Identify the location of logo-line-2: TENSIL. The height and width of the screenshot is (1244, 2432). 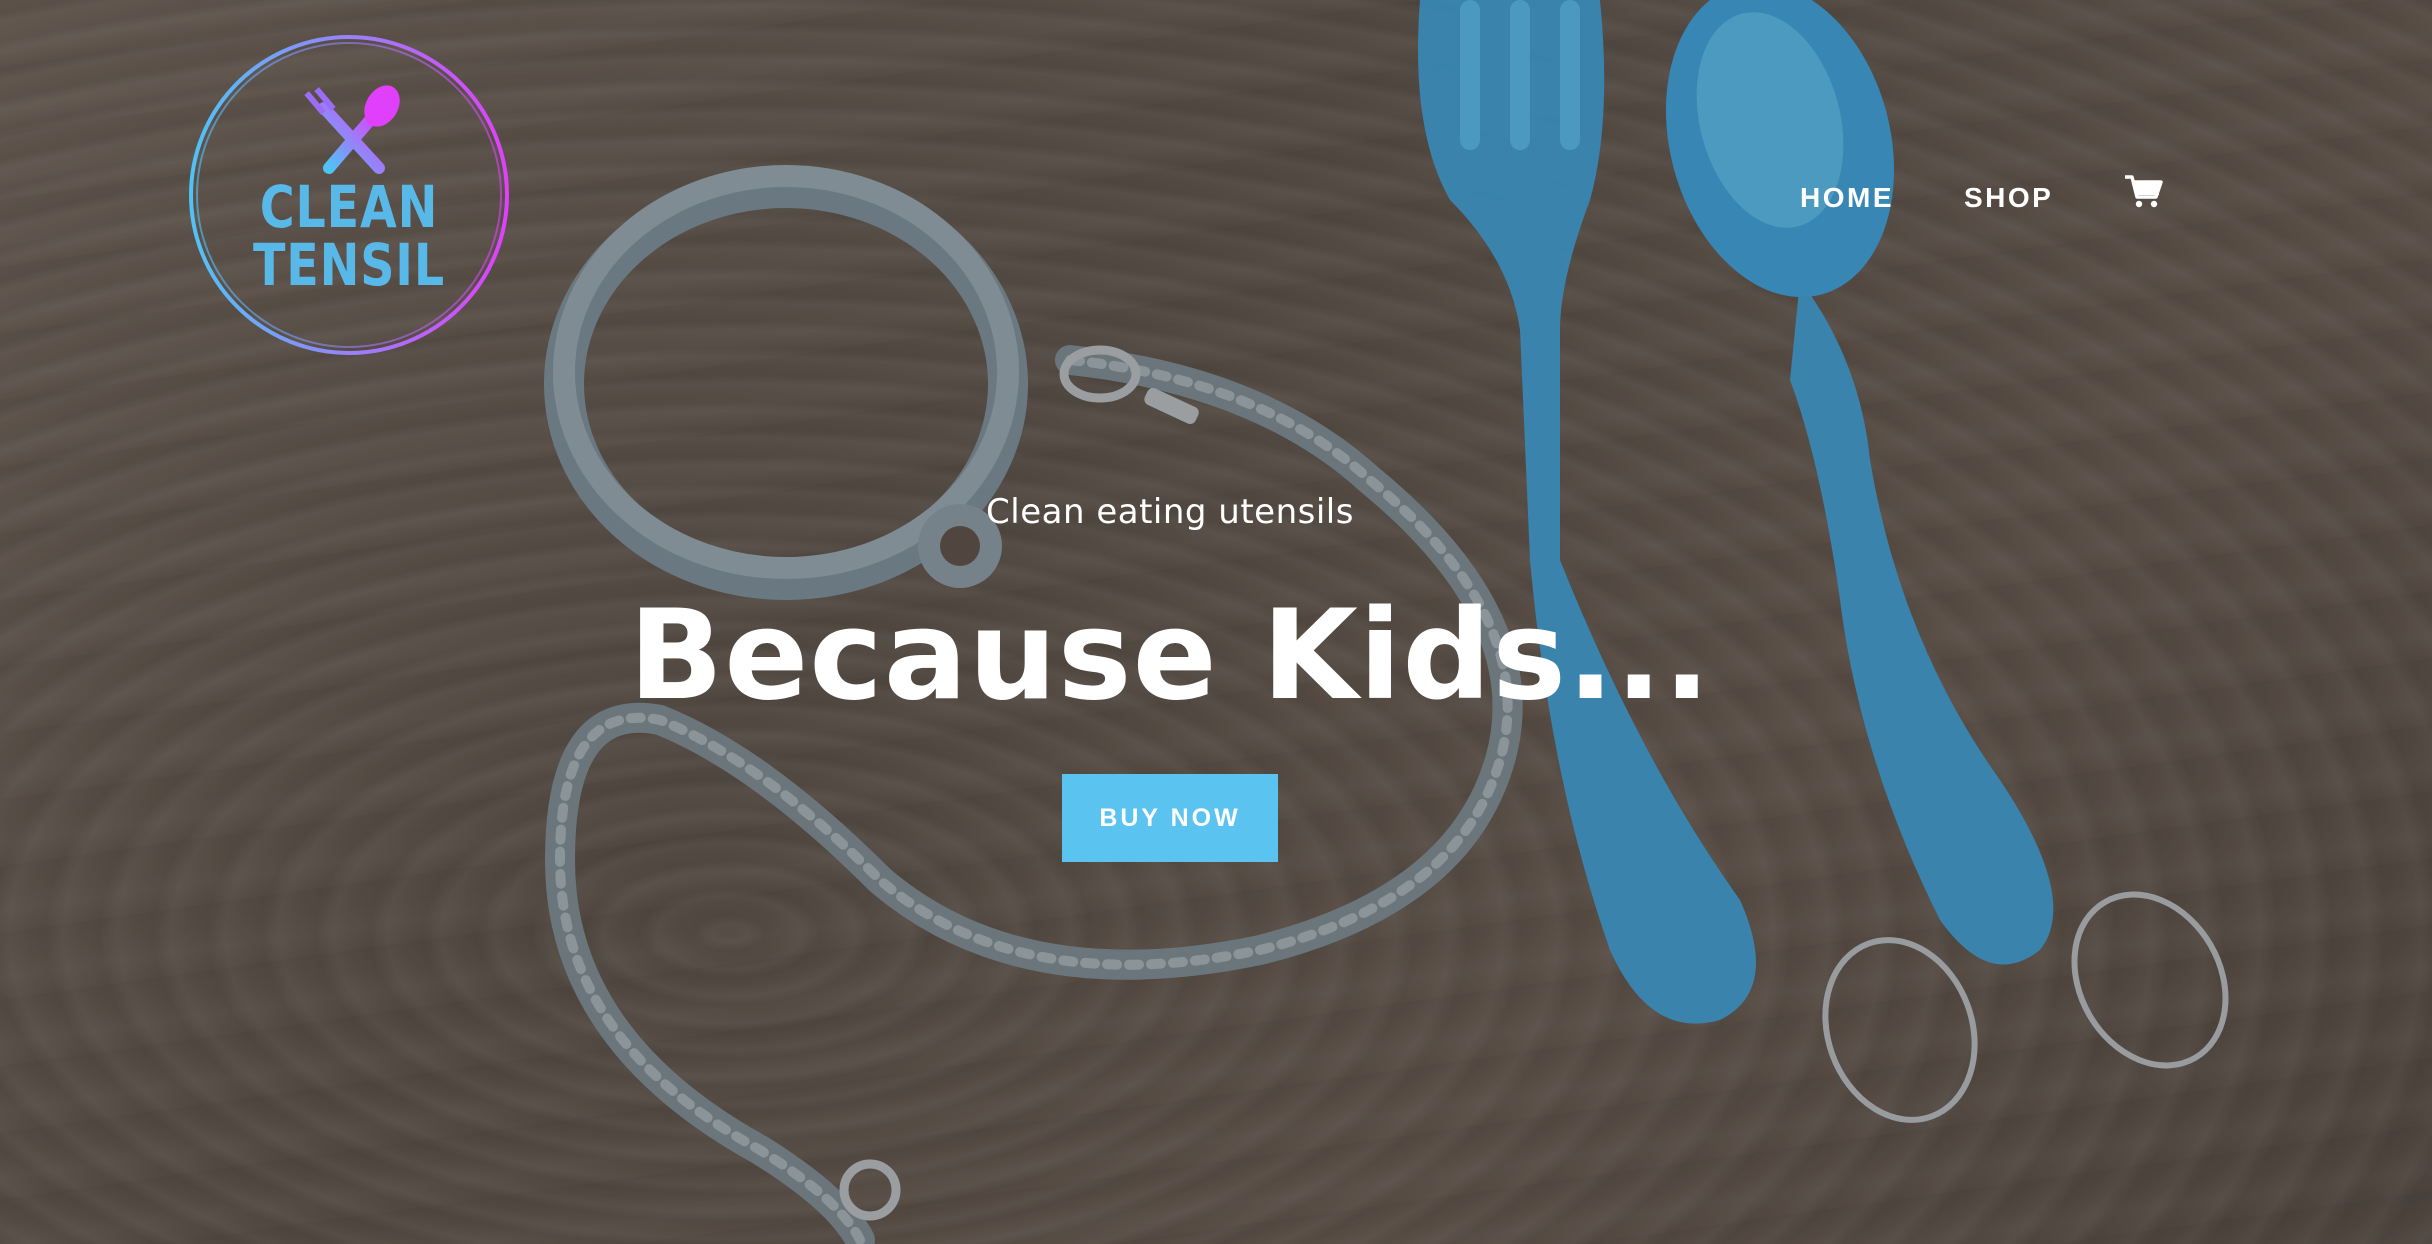
(349, 265).